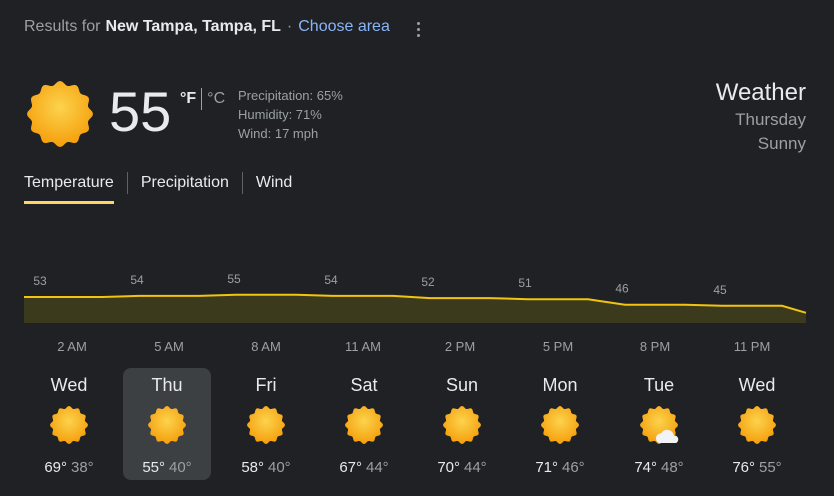 This screenshot has width=834, height=496. I want to click on tab-precipitation: Precipitation, so click(185, 187).